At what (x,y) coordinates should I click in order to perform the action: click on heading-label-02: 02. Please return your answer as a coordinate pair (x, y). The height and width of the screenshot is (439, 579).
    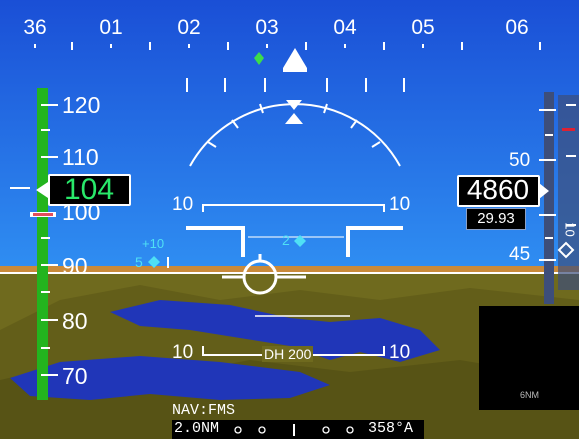
    Looking at the image, I should click on (189, 27).